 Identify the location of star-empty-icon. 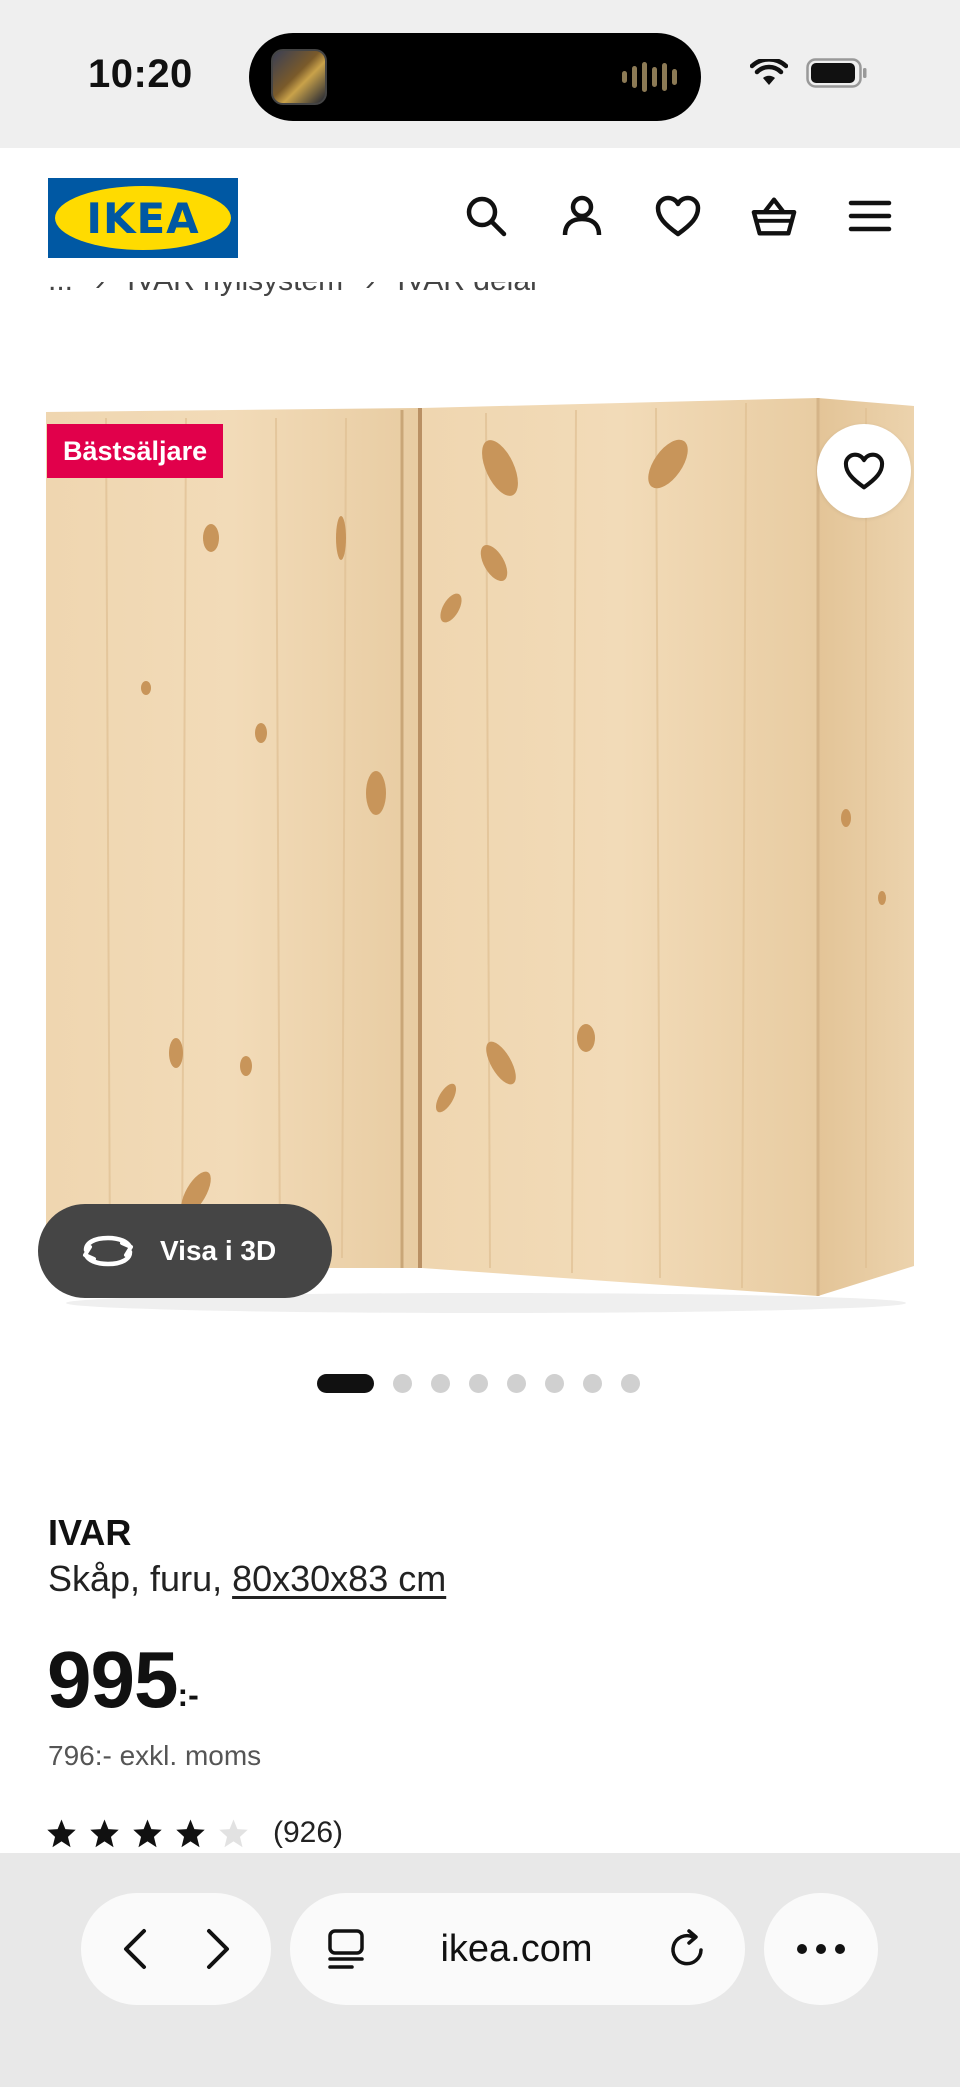
(233, 1833).